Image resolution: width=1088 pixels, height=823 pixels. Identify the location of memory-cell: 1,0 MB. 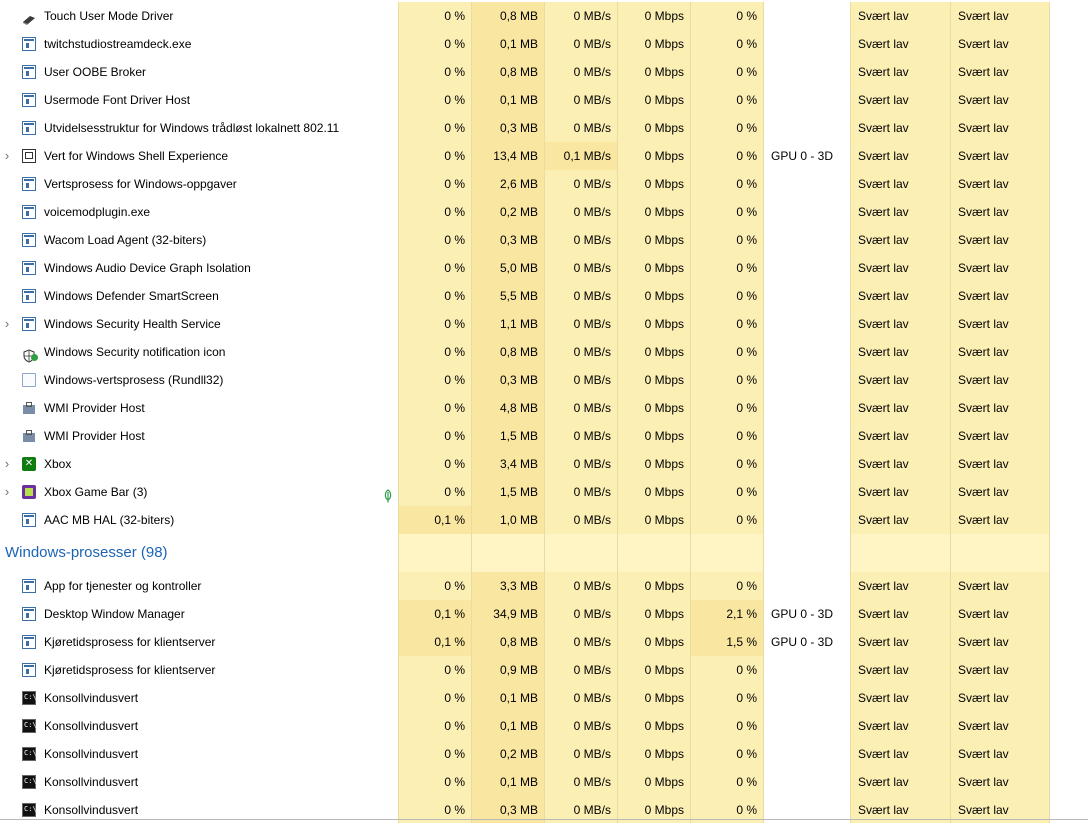
(507, 520).